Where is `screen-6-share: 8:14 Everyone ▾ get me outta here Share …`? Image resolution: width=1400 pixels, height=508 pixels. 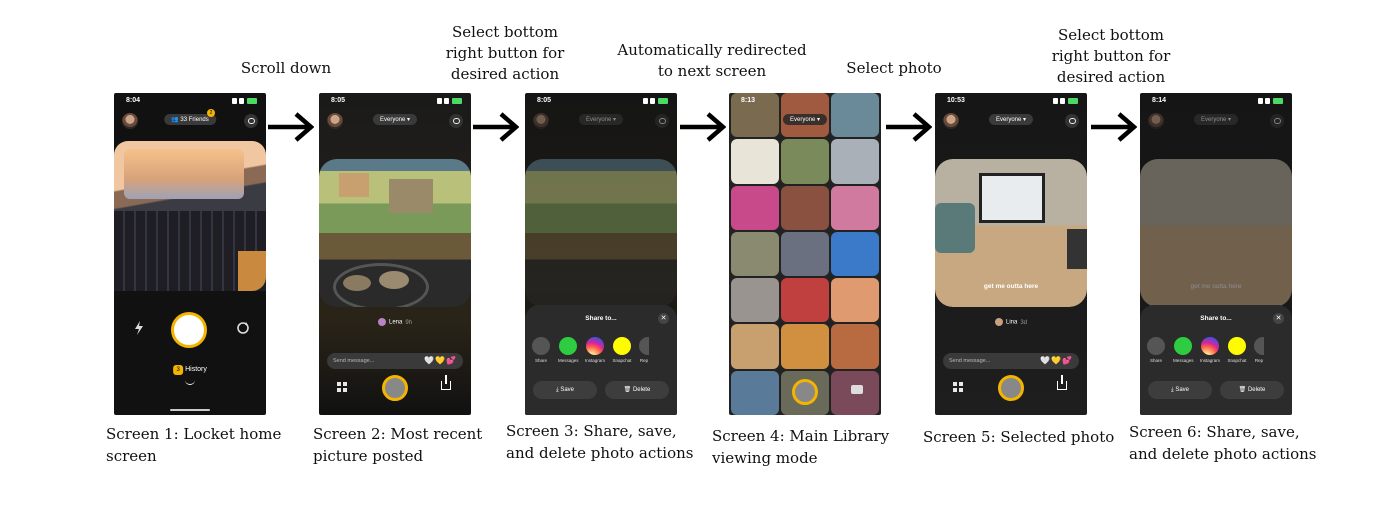
screen-6-share: 8:14 Everyone ▾ get me outta here Share … is located at coordinates (1216, 254).